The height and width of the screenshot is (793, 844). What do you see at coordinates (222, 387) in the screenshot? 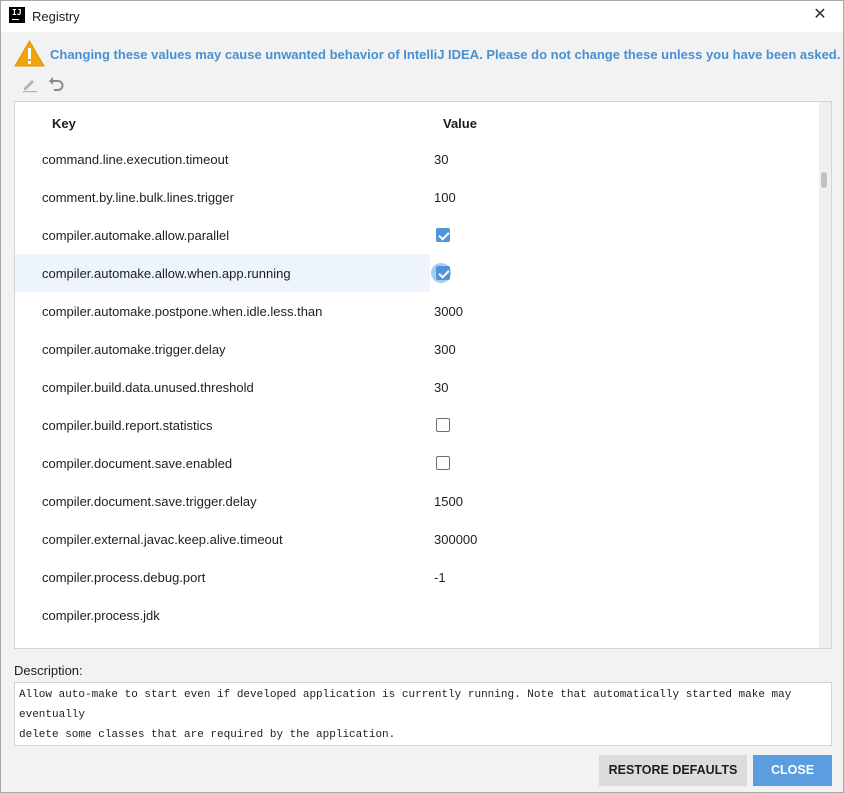
I see `row-key: compiler.build.data.unused.threshold` at bounding box center [222, 387].